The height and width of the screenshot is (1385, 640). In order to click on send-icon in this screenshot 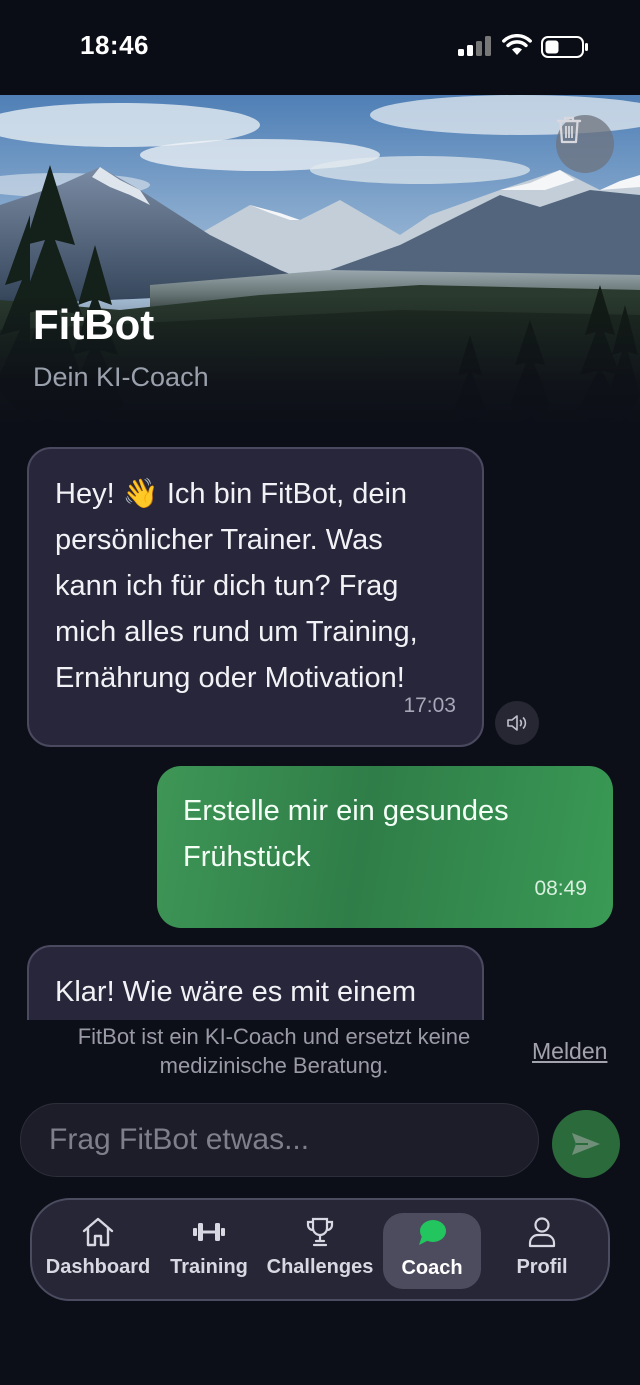, I will do `click(586, 1144)`.